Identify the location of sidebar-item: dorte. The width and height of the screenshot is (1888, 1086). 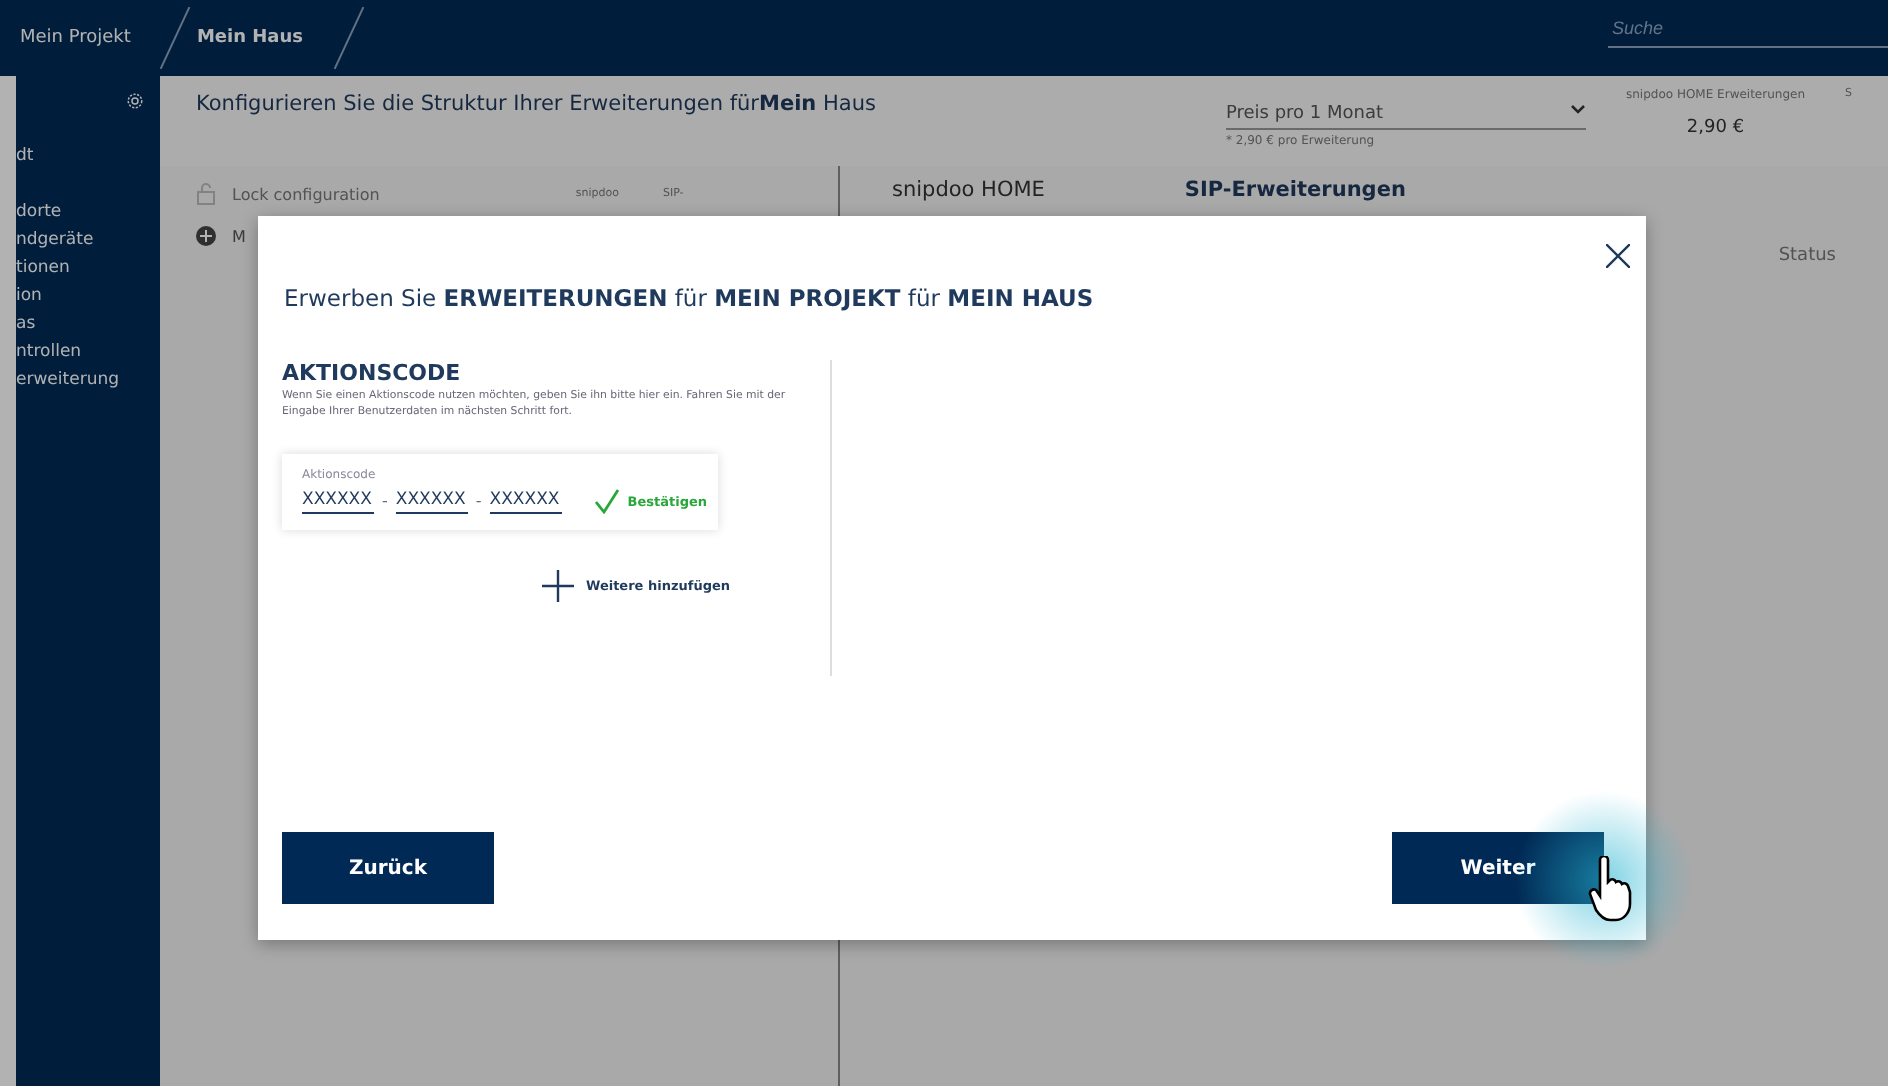
(88, 212).